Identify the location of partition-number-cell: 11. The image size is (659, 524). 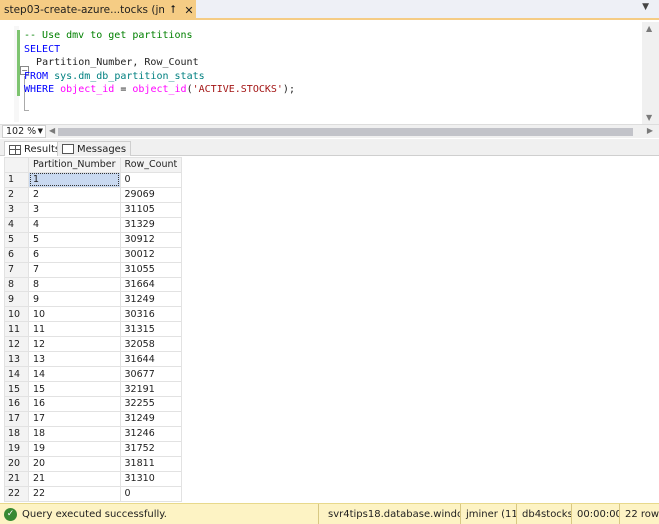
(74, 329).